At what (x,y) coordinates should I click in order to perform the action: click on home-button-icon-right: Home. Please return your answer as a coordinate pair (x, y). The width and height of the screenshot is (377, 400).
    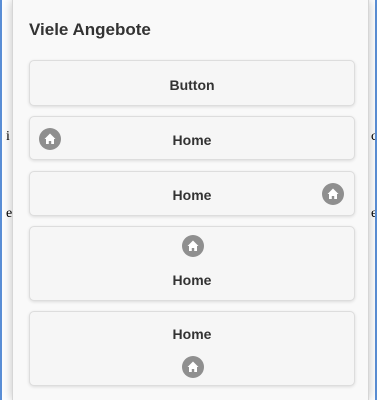
    Looking at the image, I should click on (192, 193).